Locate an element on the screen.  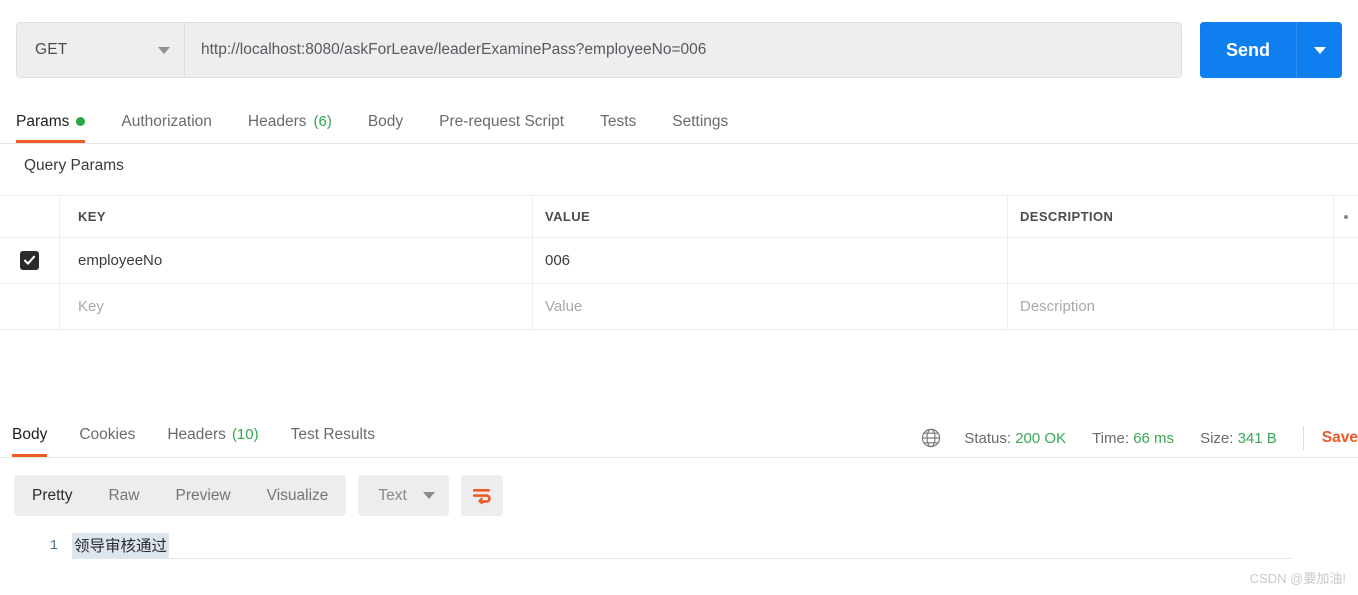
bulk-edit-button is located at coordinates (1346, 216).